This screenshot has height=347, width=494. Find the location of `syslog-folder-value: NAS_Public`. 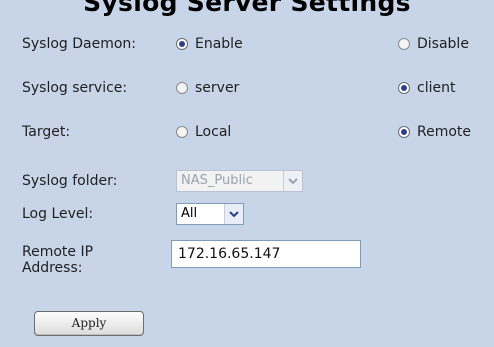

syslog-folder-value: NAS_Public is located at coordinates (217, 180).